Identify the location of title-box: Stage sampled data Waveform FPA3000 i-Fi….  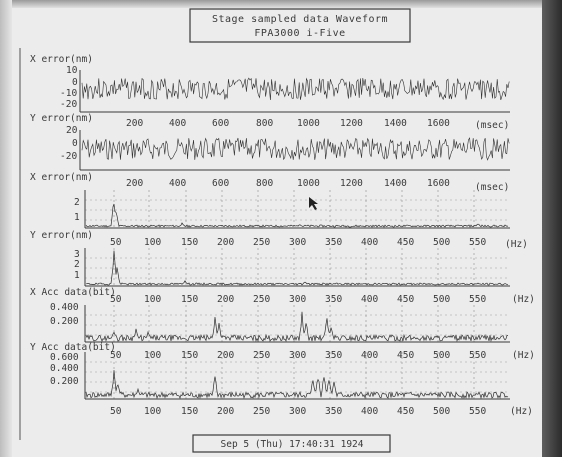
(300, 25).